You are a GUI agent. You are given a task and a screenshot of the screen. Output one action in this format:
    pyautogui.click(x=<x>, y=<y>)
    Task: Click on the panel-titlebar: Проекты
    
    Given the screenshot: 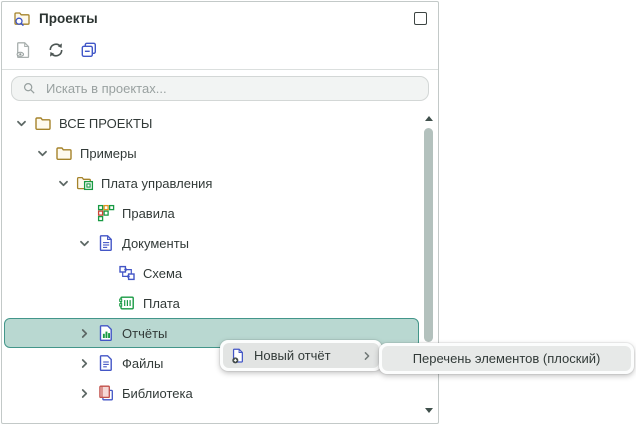 What is the action you would take?
    pyautogui.click(x=220, y=18)
    